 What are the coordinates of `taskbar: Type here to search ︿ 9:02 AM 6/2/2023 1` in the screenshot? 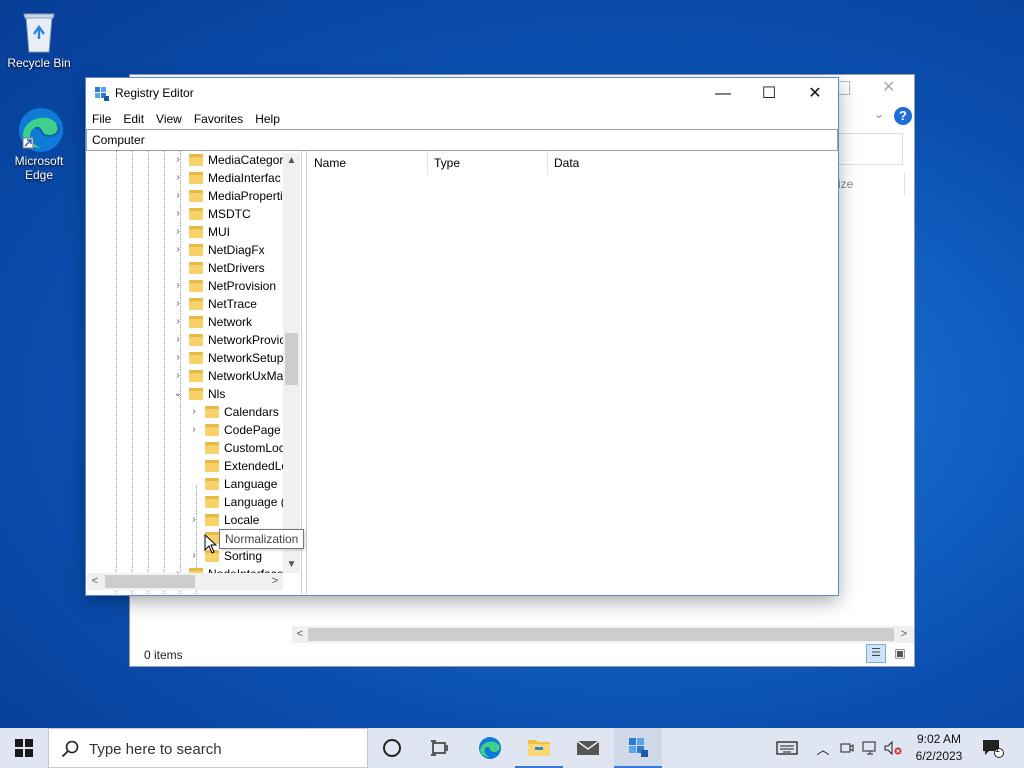 It's located at (512, 748).